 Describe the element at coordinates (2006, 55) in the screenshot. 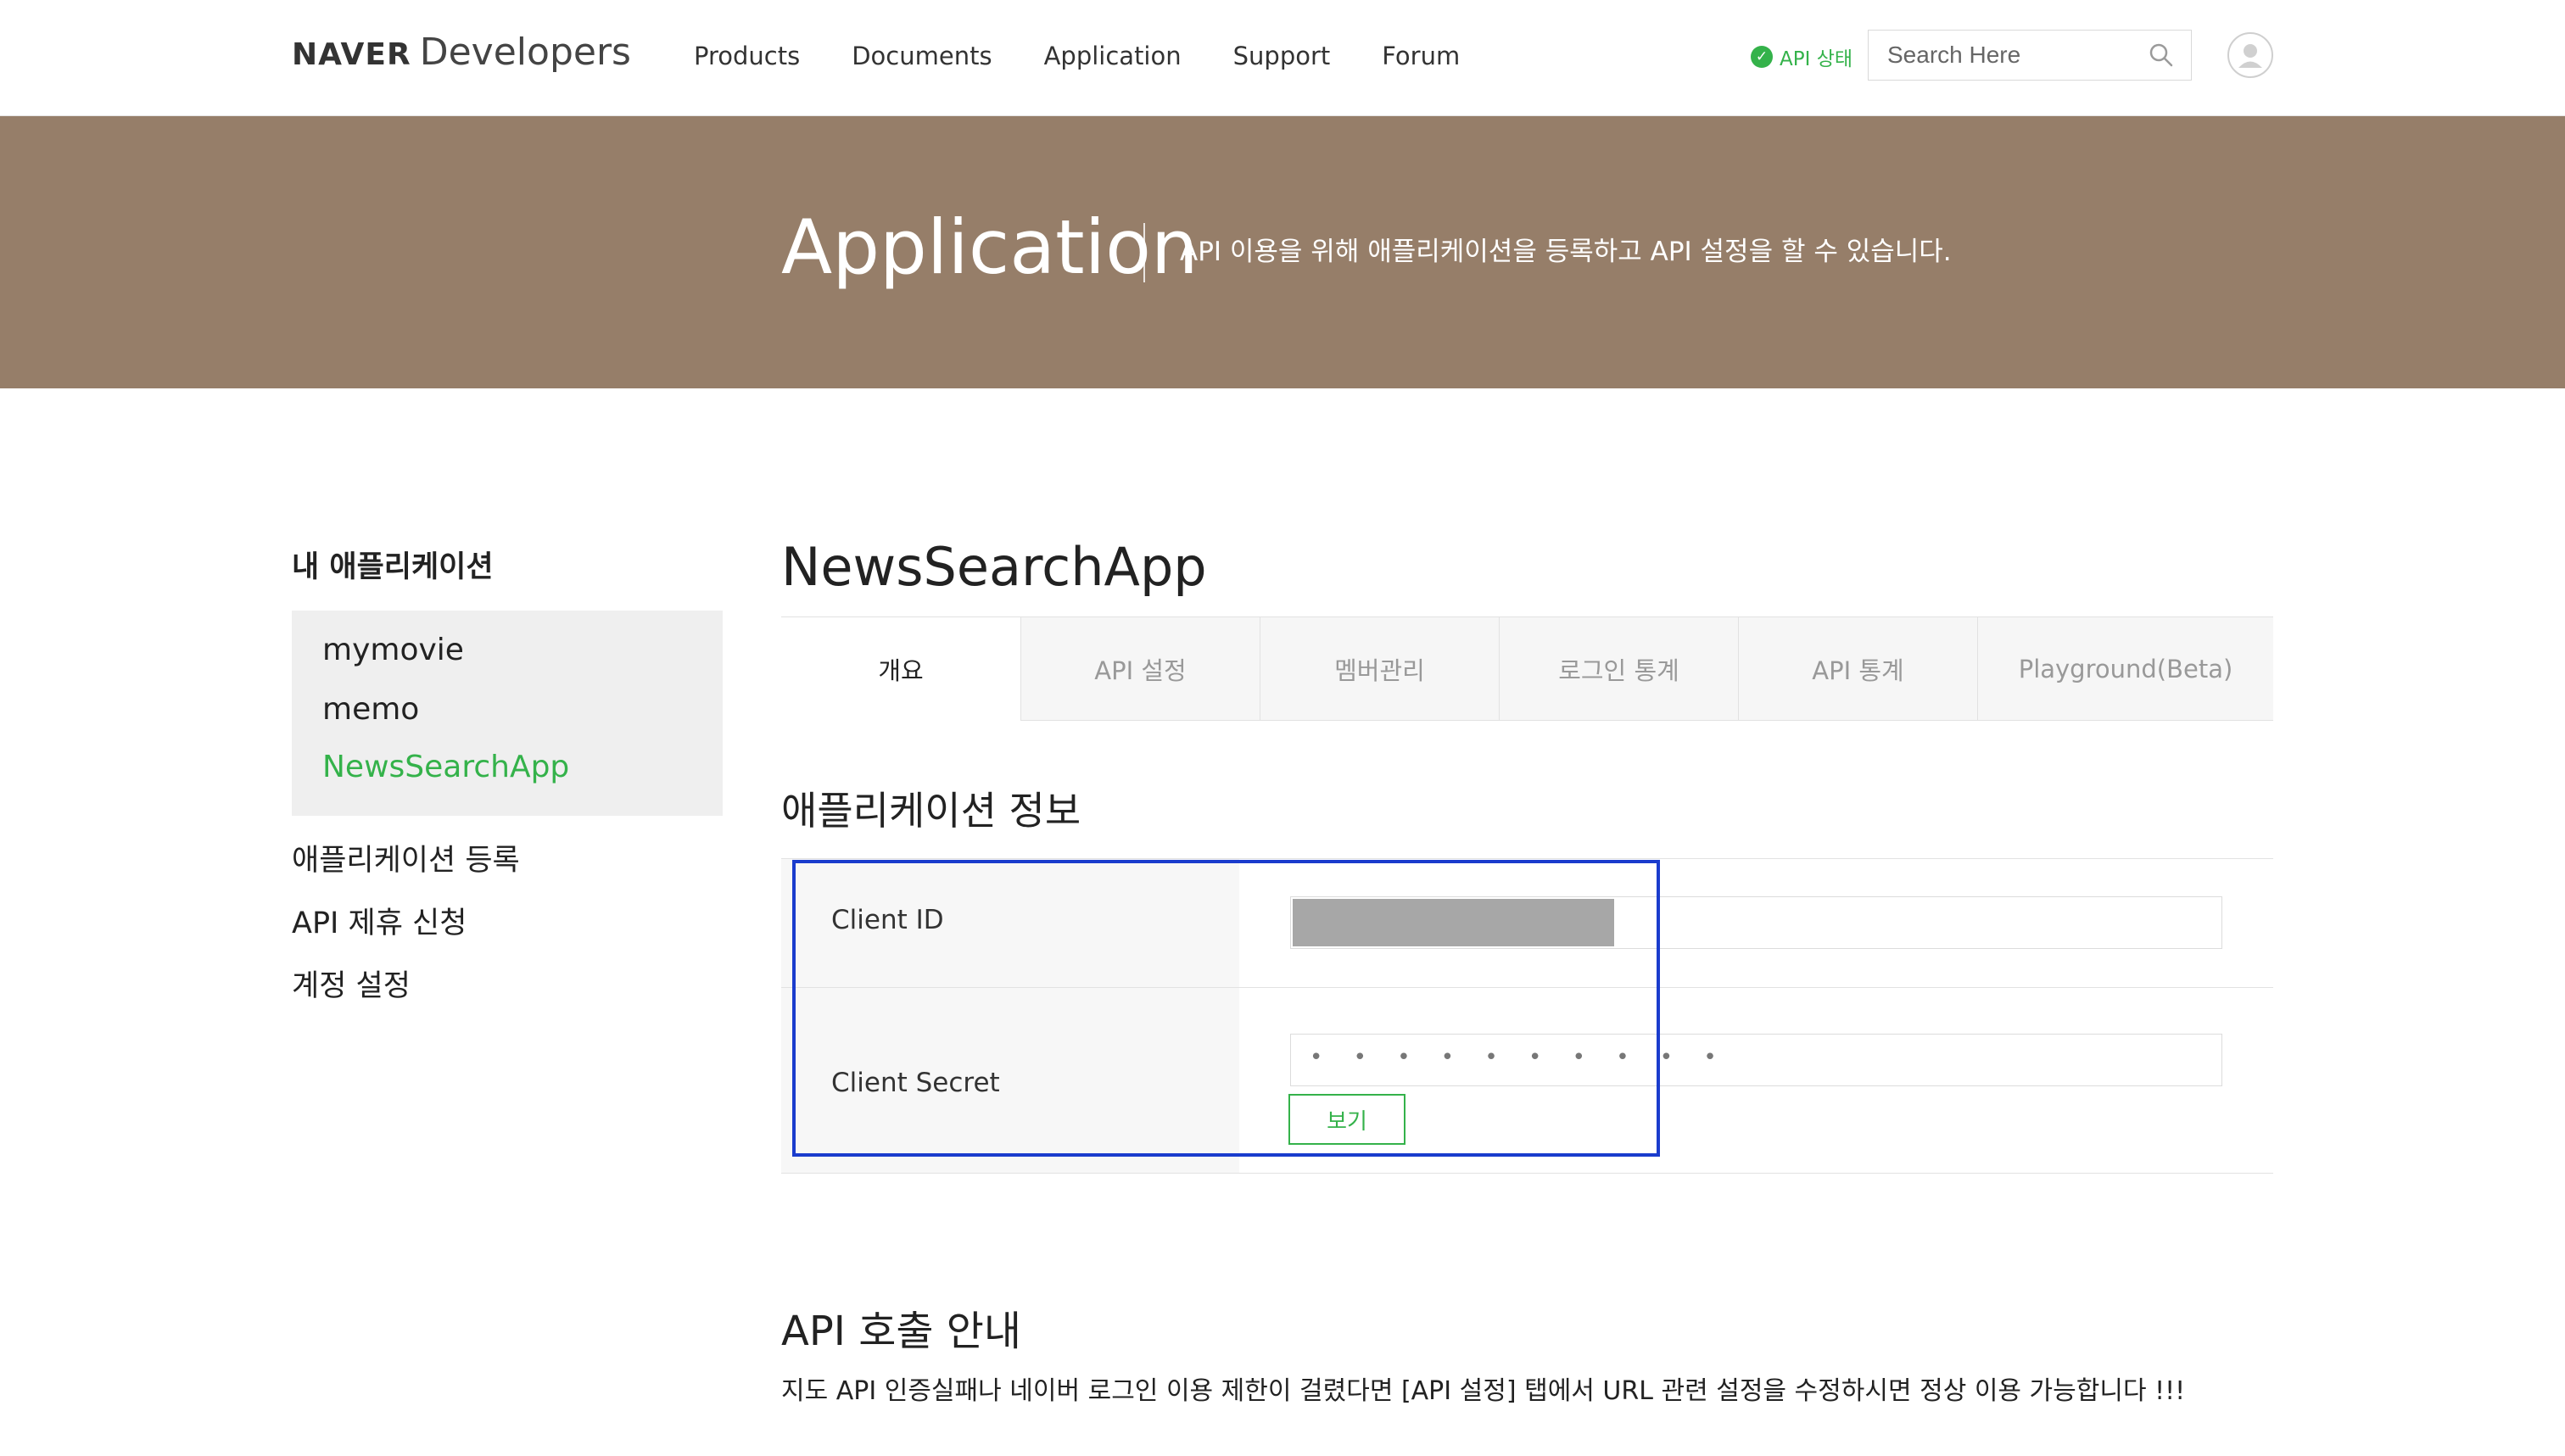

I see `search-input` at that location.